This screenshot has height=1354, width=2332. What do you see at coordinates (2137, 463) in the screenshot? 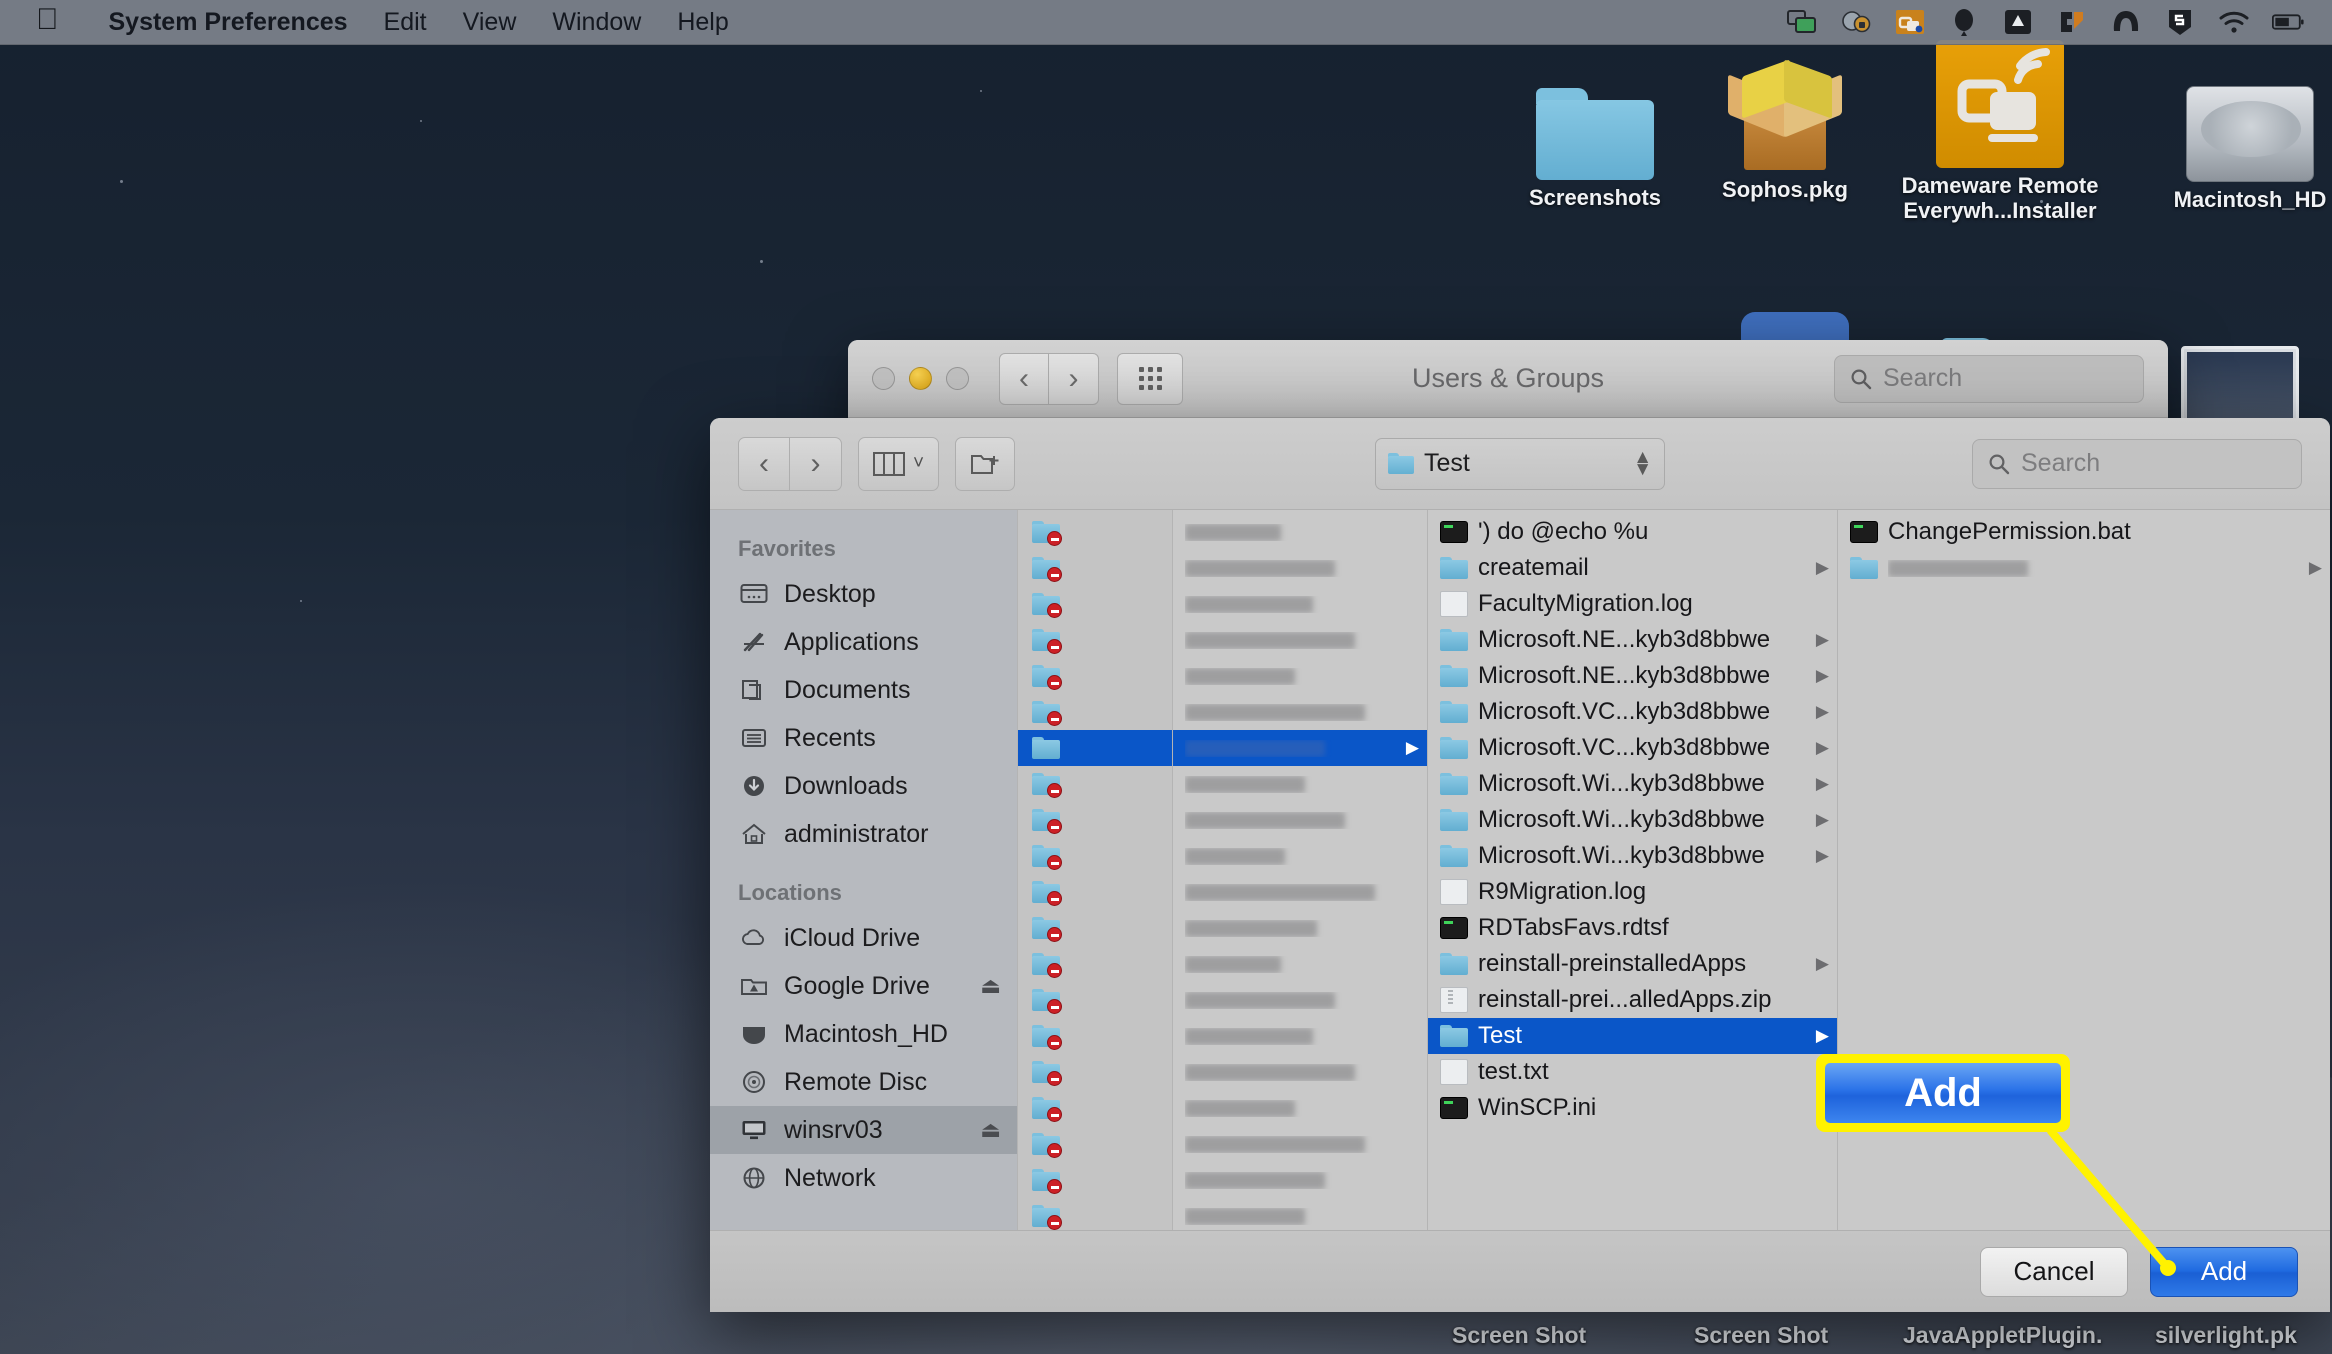
I see `dialog-search-field: Search` at bounding box center [2137, 463].